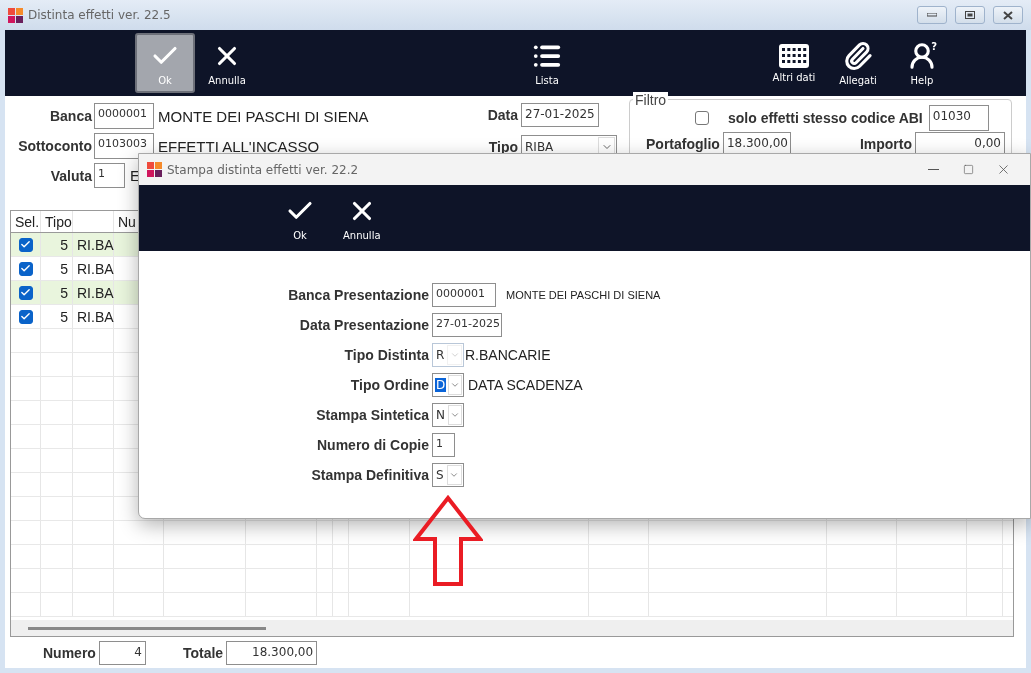 The image size is (1031, 673). I want to click on dropdown: S, so click(448, 475).